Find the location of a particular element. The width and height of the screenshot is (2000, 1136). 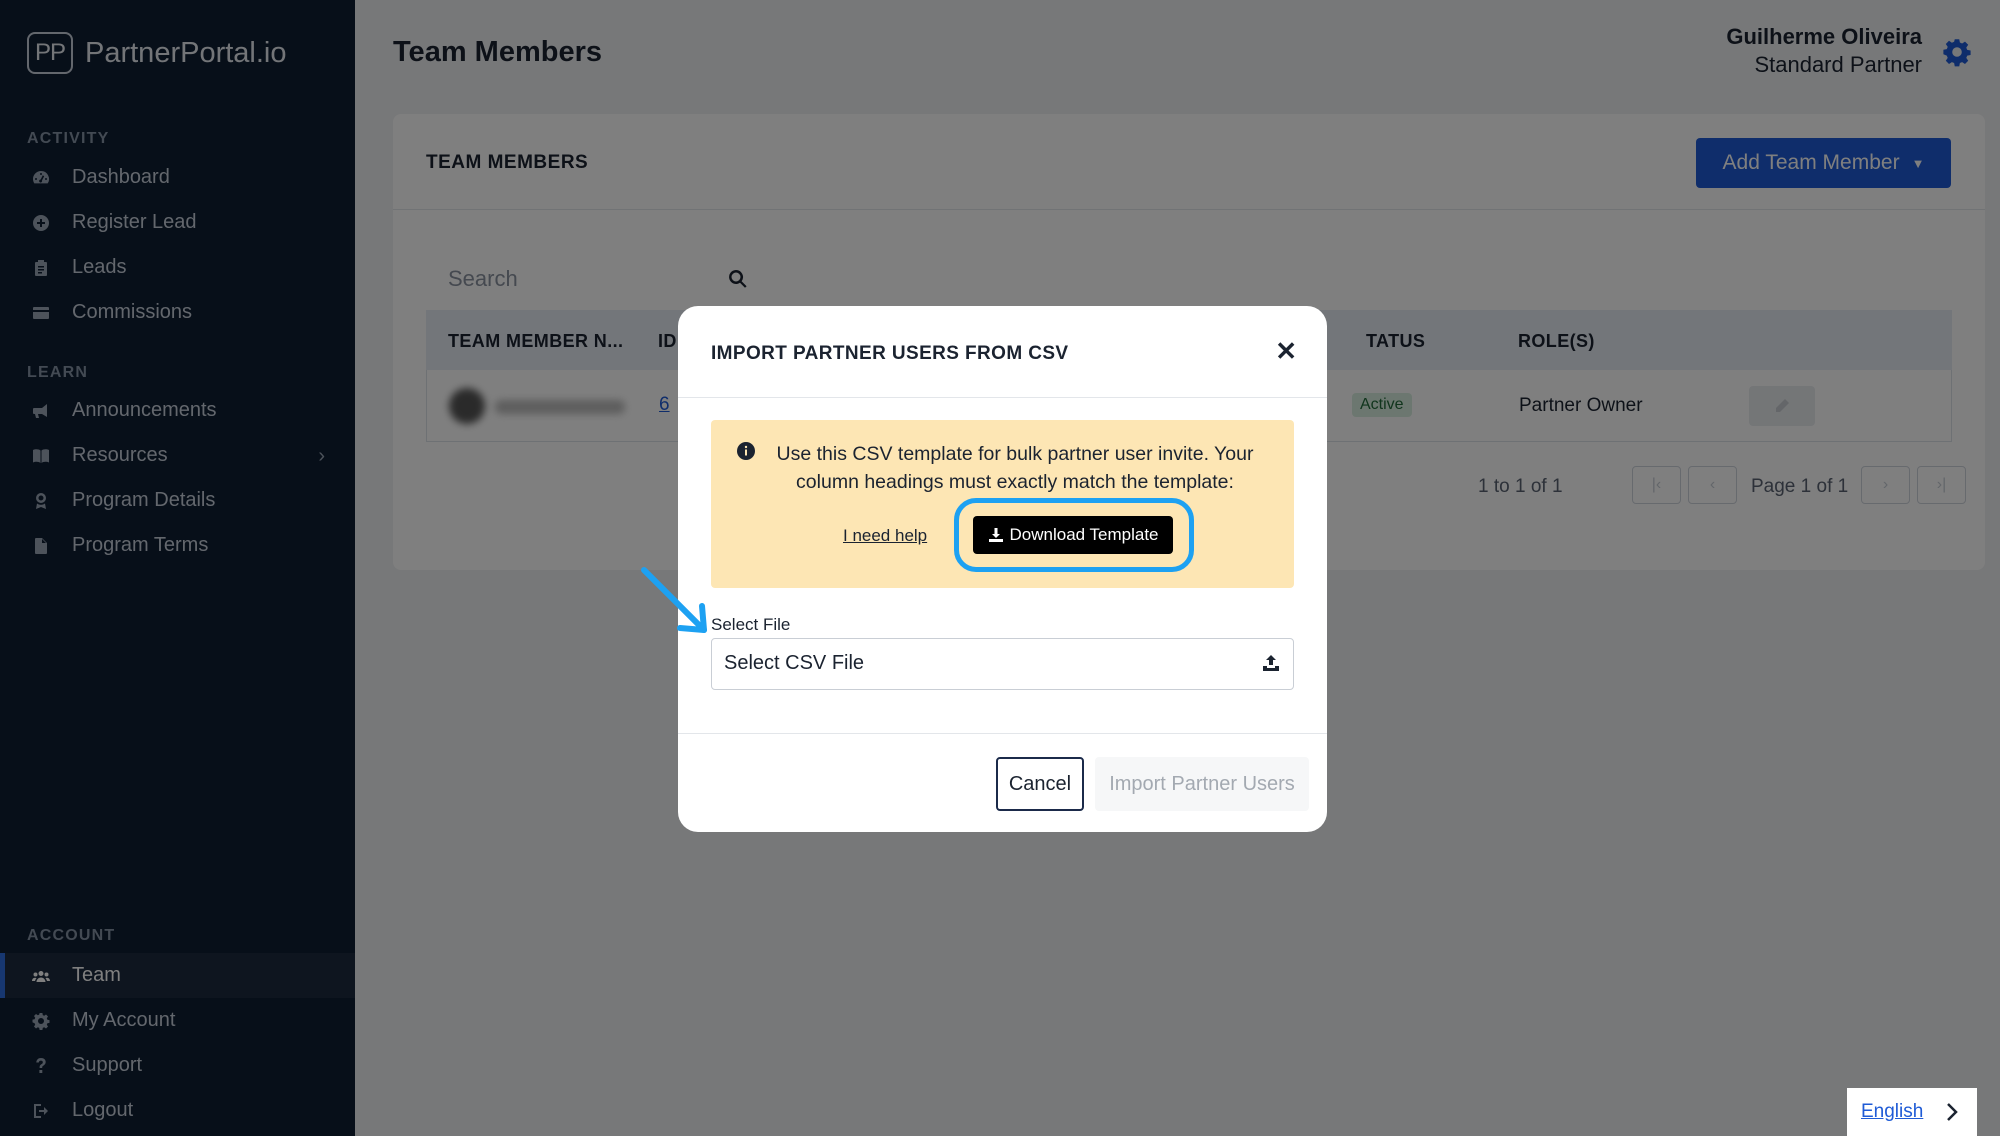

language-label: English is located at coordinates (1892, 1111).